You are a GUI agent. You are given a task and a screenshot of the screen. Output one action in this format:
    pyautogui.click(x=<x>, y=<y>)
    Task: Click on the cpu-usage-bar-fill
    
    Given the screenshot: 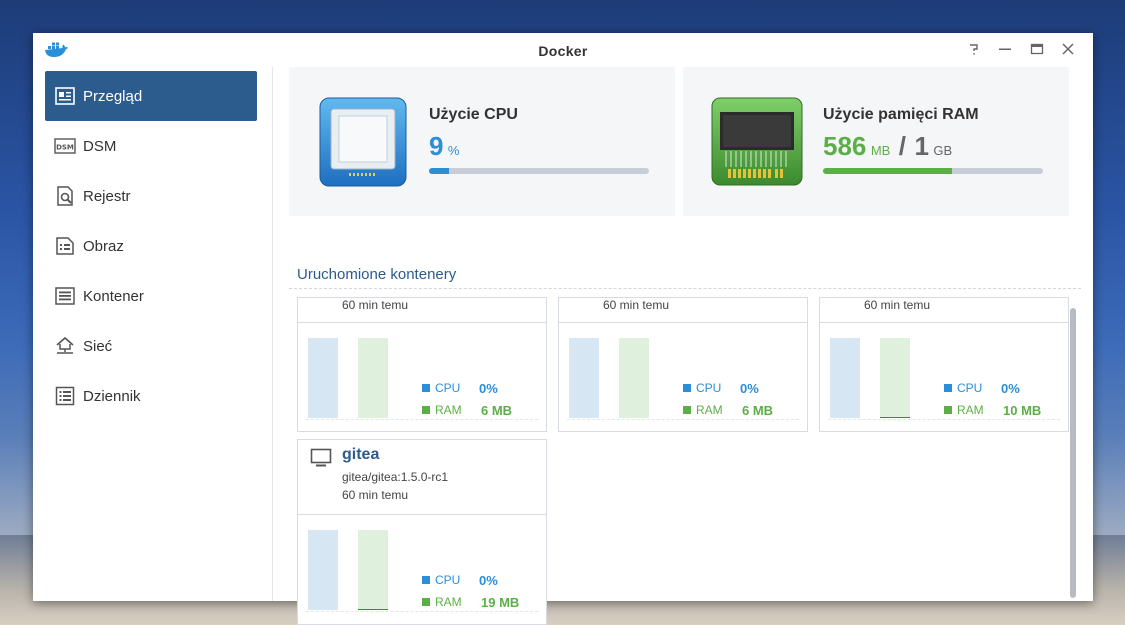 What is the action you would take?
    pyautogui.click(x=439, y=171)
    